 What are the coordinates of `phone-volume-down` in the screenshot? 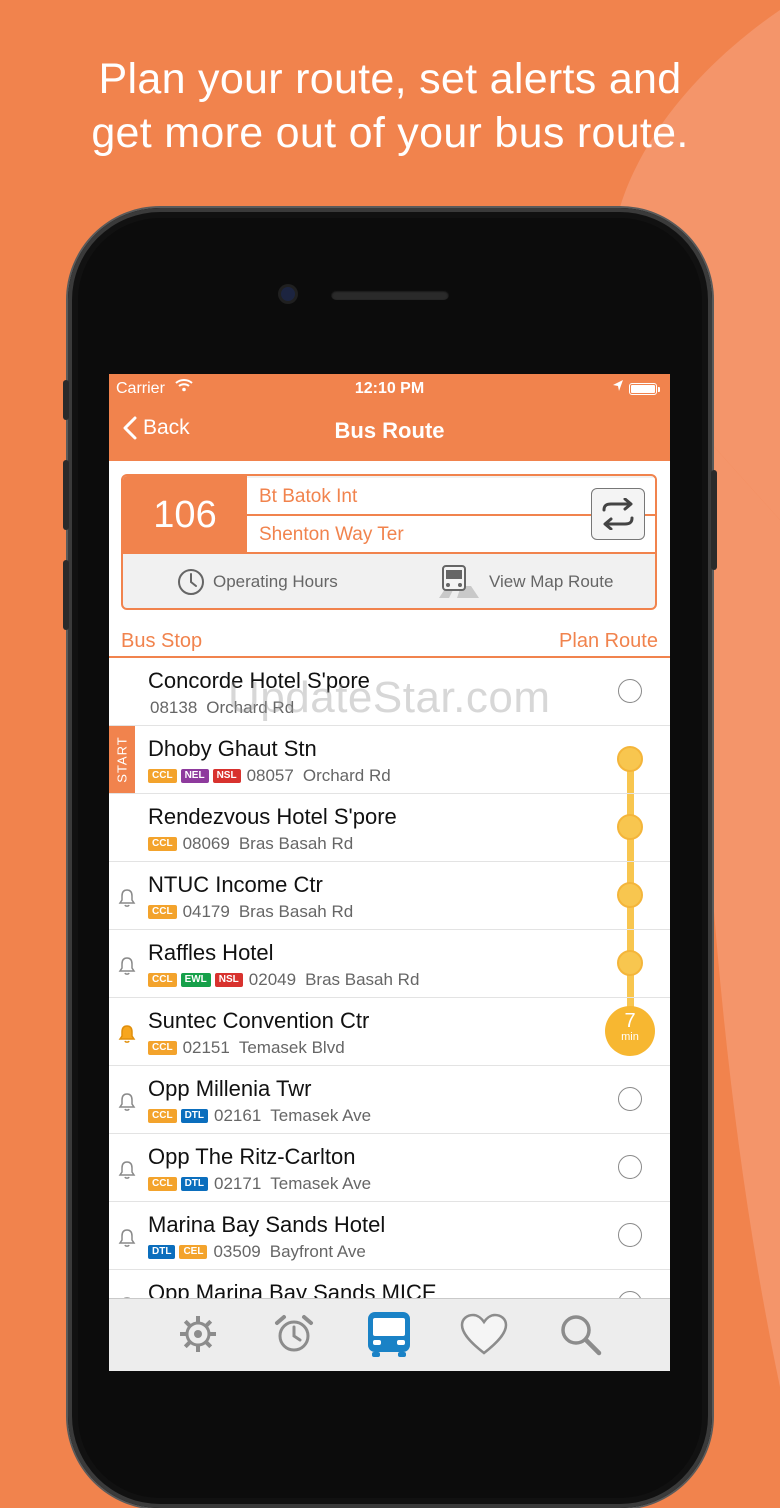 It's located at (66, 595).